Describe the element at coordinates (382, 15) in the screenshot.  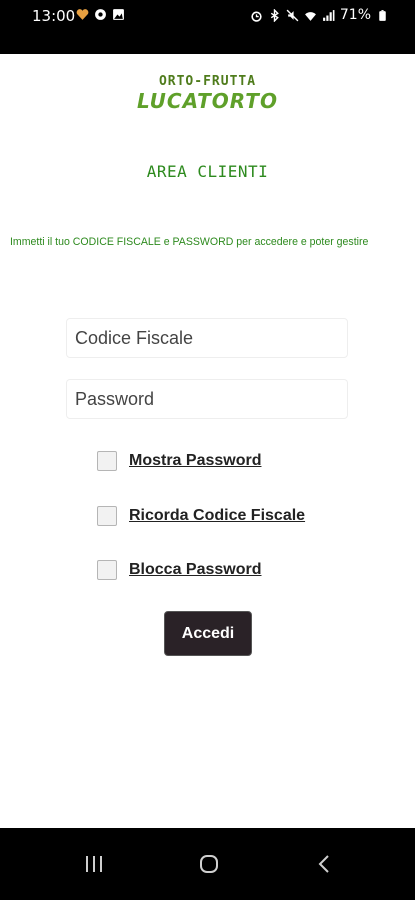
I see `battery-icon` at that location.